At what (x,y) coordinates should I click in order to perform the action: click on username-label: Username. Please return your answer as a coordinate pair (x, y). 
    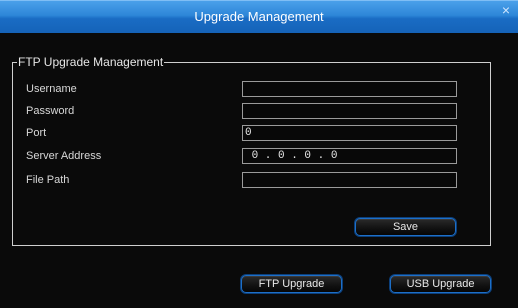
    Looking at the image, I should click on (51, 89).